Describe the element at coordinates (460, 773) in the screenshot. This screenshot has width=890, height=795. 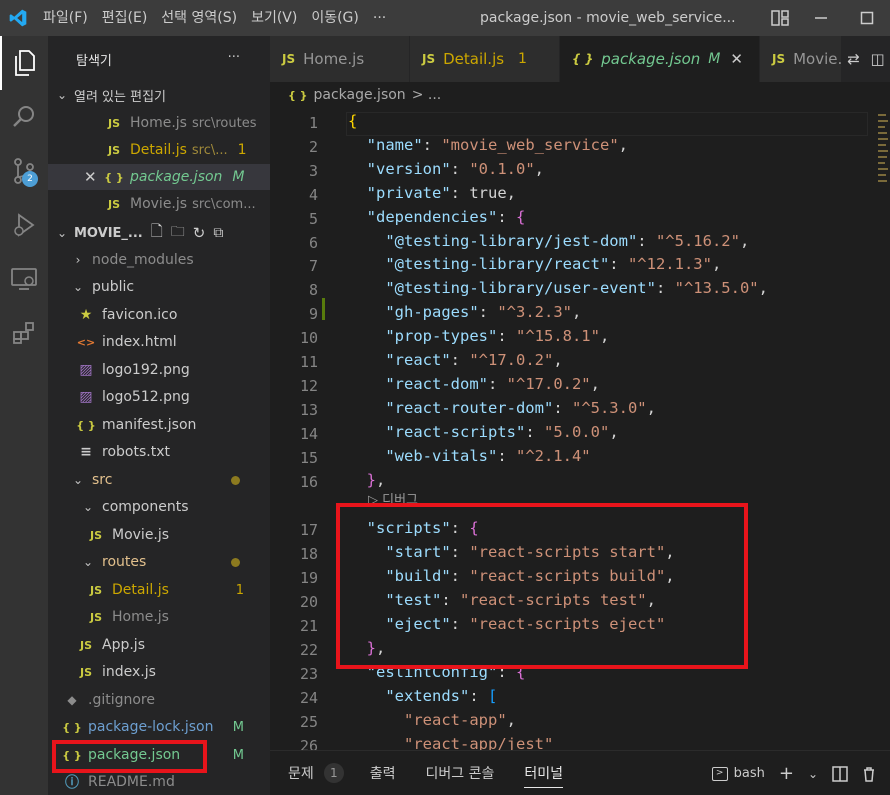
I see `tab-debug-console: 디버그 콘솔` at that location.